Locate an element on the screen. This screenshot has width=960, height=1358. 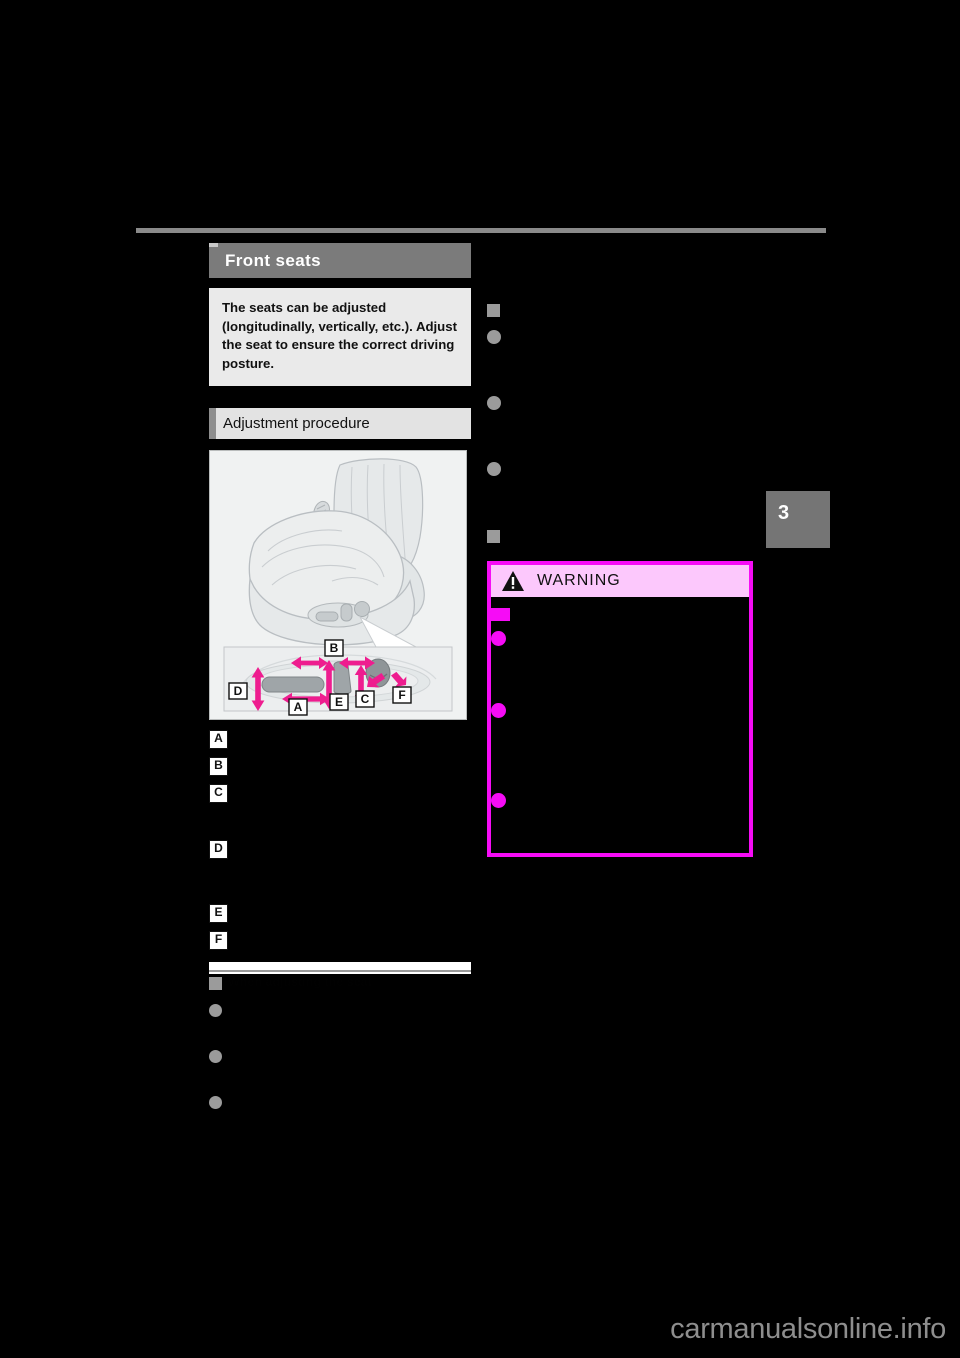
inset-badge-F: F is located at coordinates (402, 695).